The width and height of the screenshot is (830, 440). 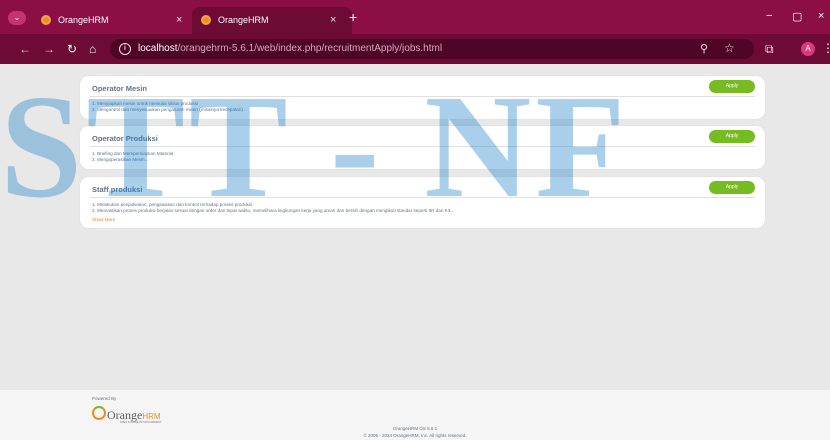 What do you see at coordinates (92, 49) in the screenshot?
I see `home-icon: ⌂` at bounding box center [92, 49].